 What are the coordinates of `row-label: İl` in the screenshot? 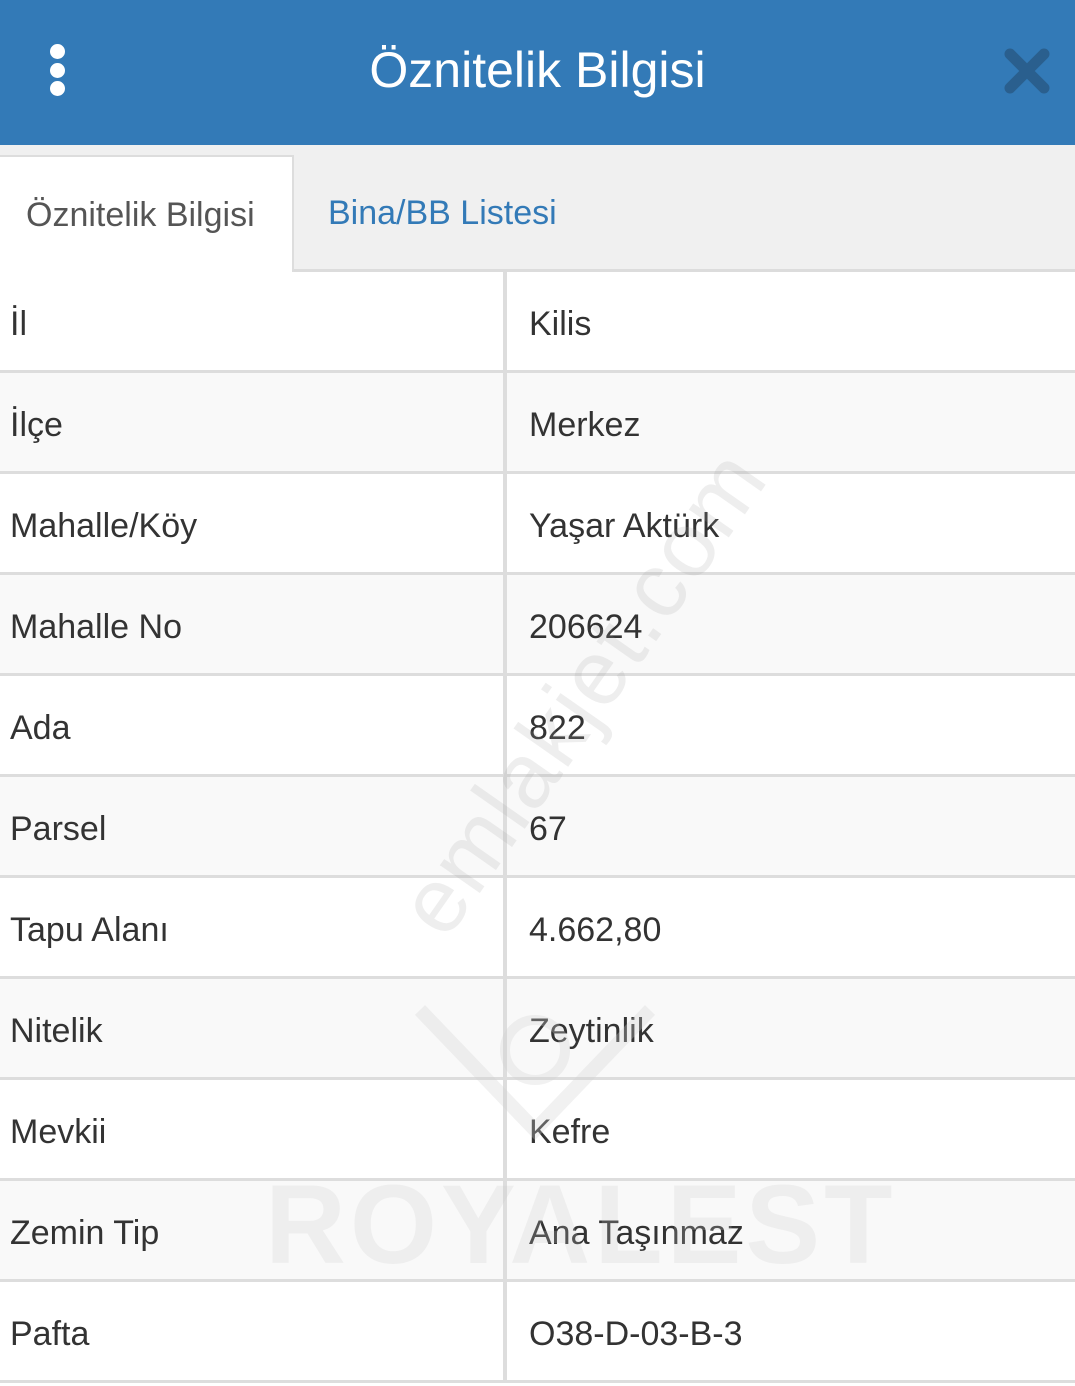 It's located at (18, 324).